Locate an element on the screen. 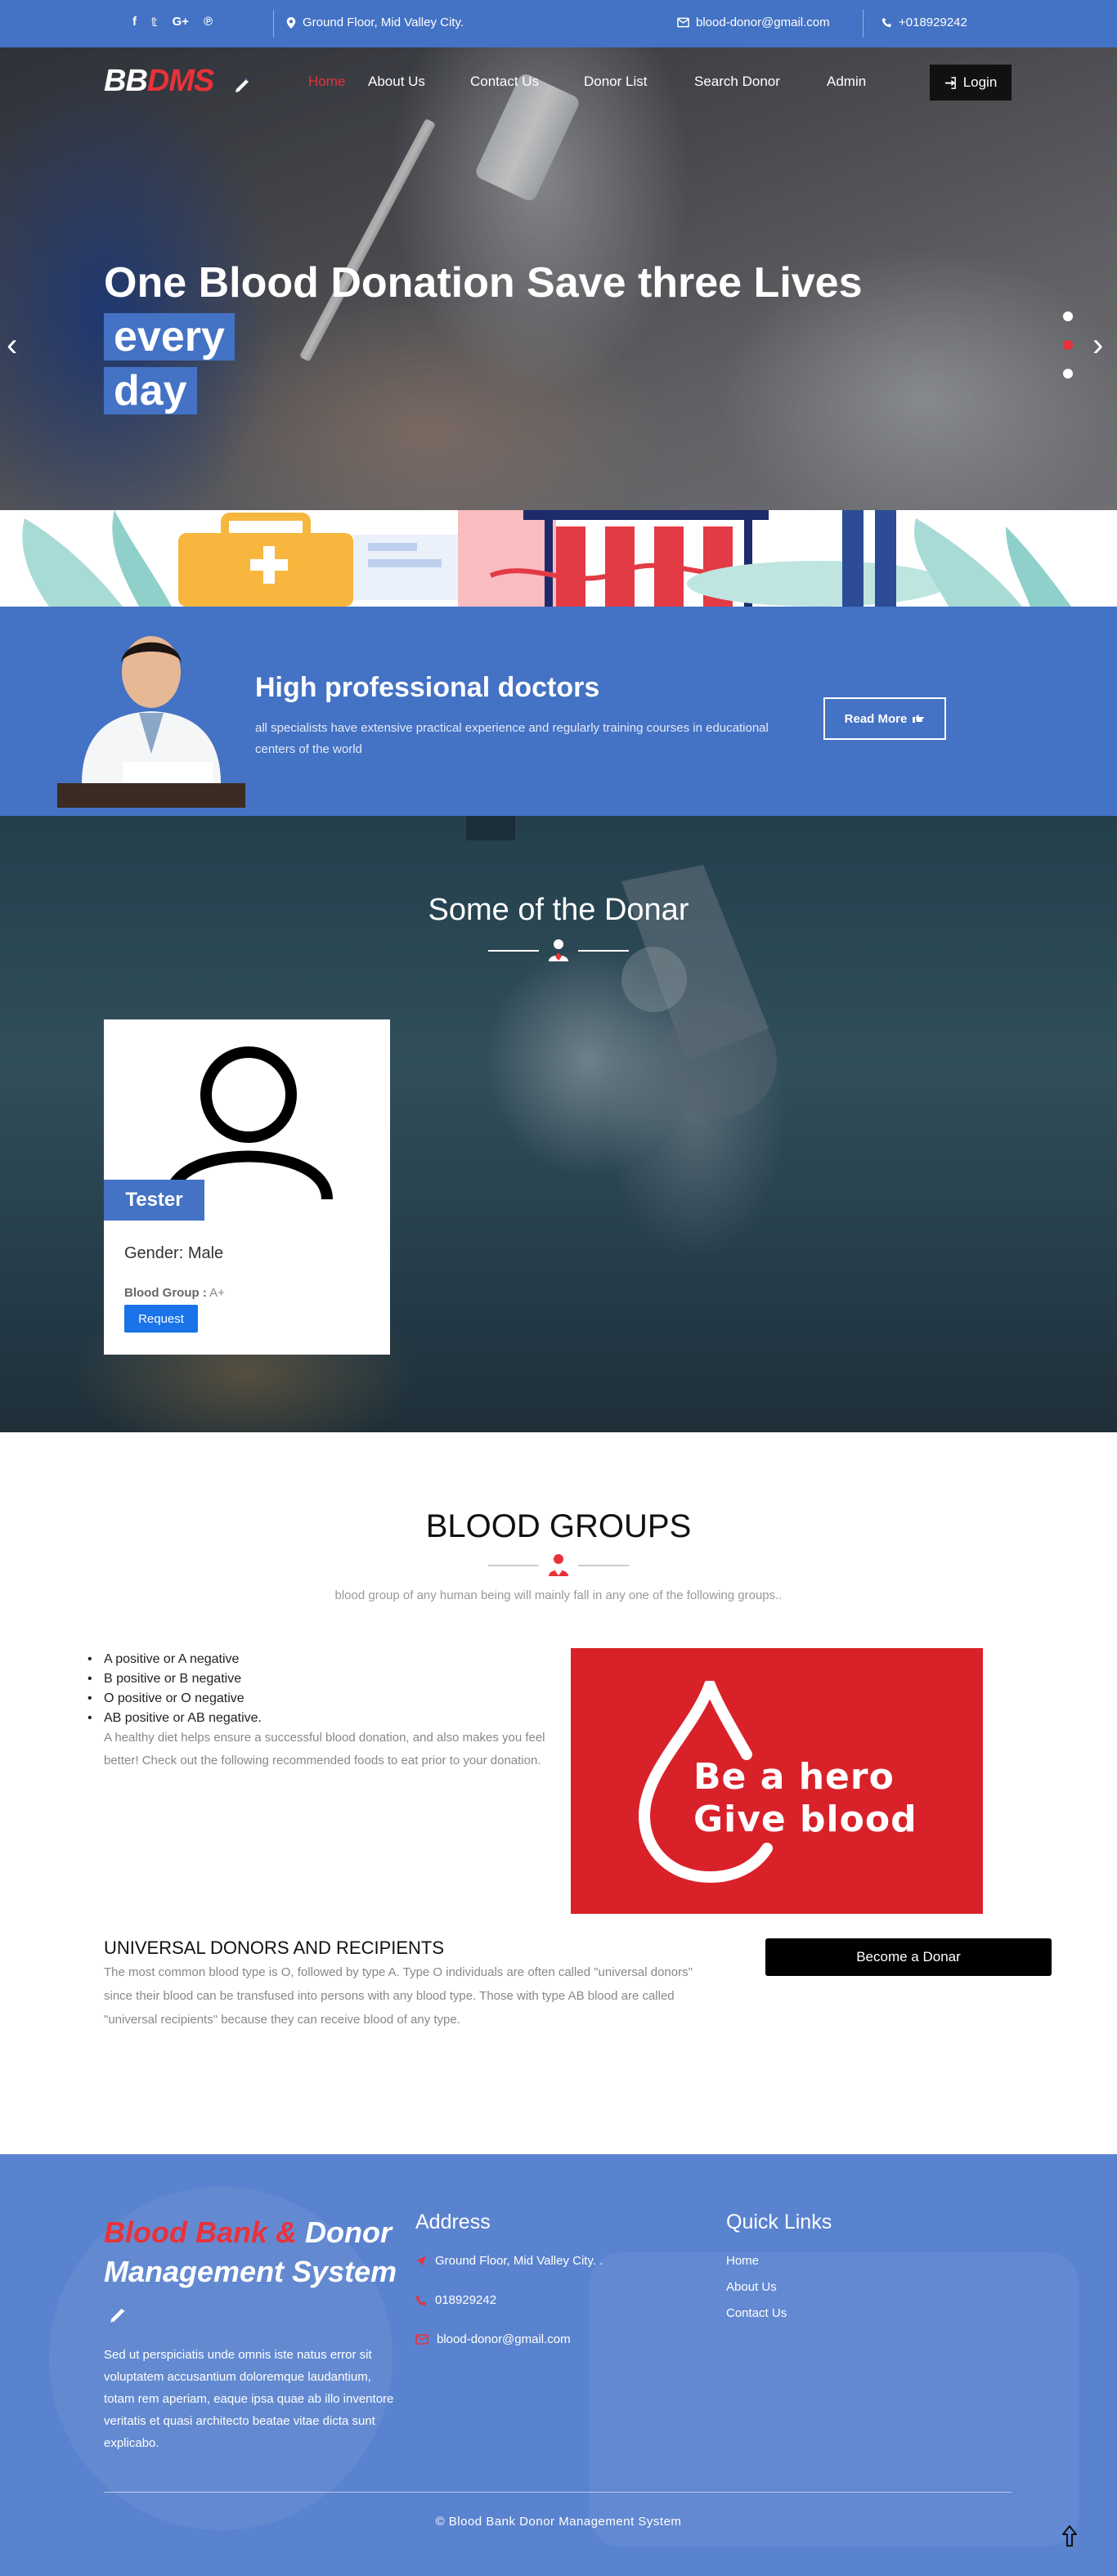 The width and height of the screenshot is (1117, 2576). nav-contact-us: Contact Us is located at coordinates (505, 82).